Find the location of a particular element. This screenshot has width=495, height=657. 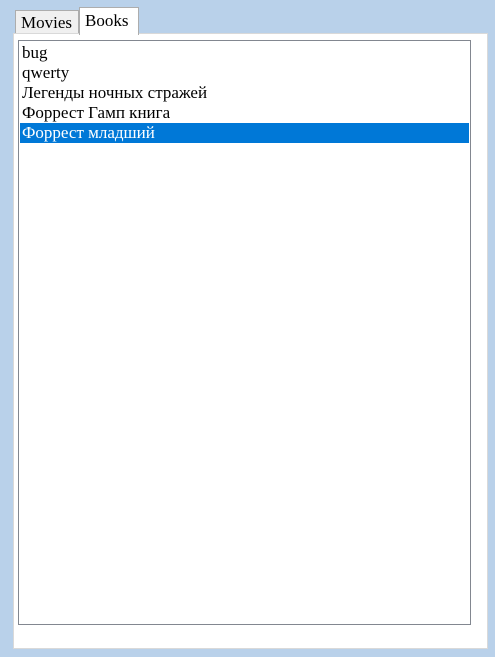

tab-movies-label: Movies is located at coordinates (46, 22).